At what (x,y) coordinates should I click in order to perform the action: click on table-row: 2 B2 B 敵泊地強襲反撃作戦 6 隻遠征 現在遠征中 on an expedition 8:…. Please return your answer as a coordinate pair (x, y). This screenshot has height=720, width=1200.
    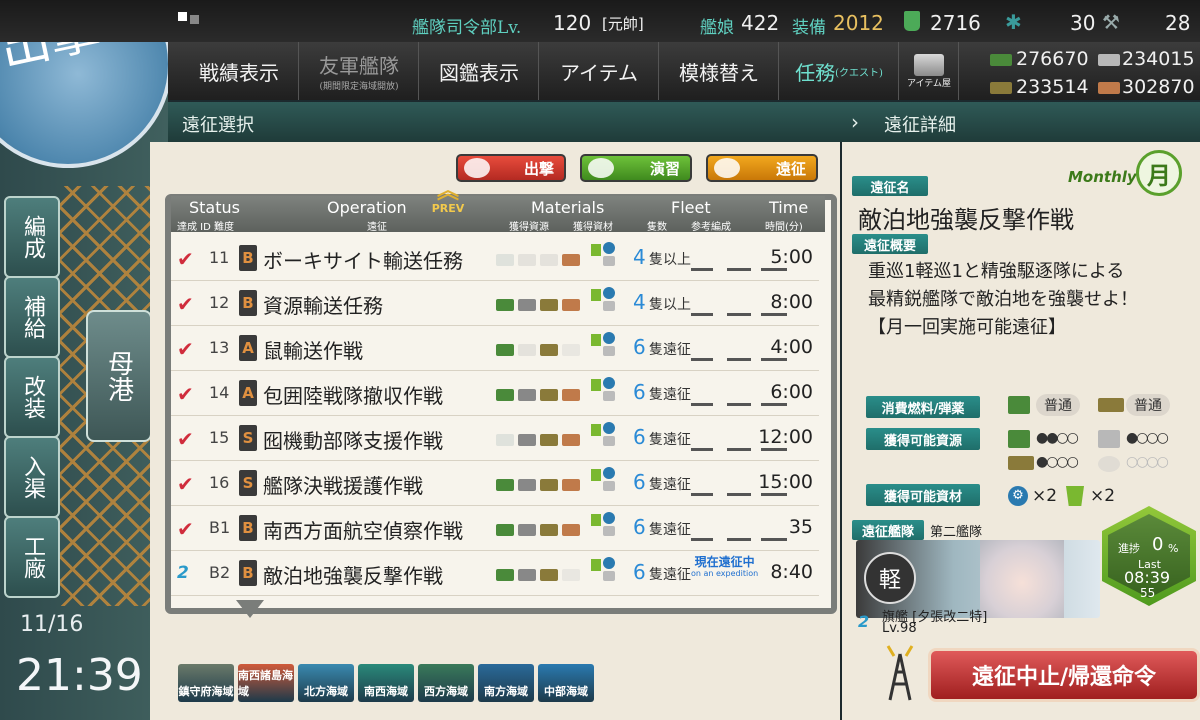
    Looking at the image, I should click on (495, 573).